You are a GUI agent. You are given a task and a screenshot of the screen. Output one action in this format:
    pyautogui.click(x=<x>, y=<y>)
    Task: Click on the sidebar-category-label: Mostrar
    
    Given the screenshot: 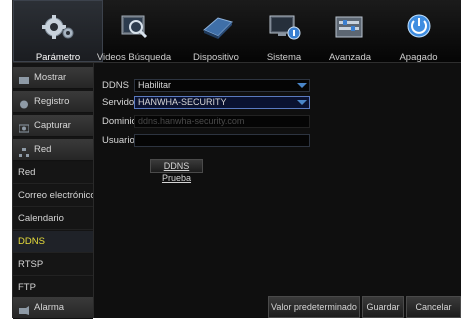 What is the action you would take?
    pyautogui.click(x=50, y=77)
    